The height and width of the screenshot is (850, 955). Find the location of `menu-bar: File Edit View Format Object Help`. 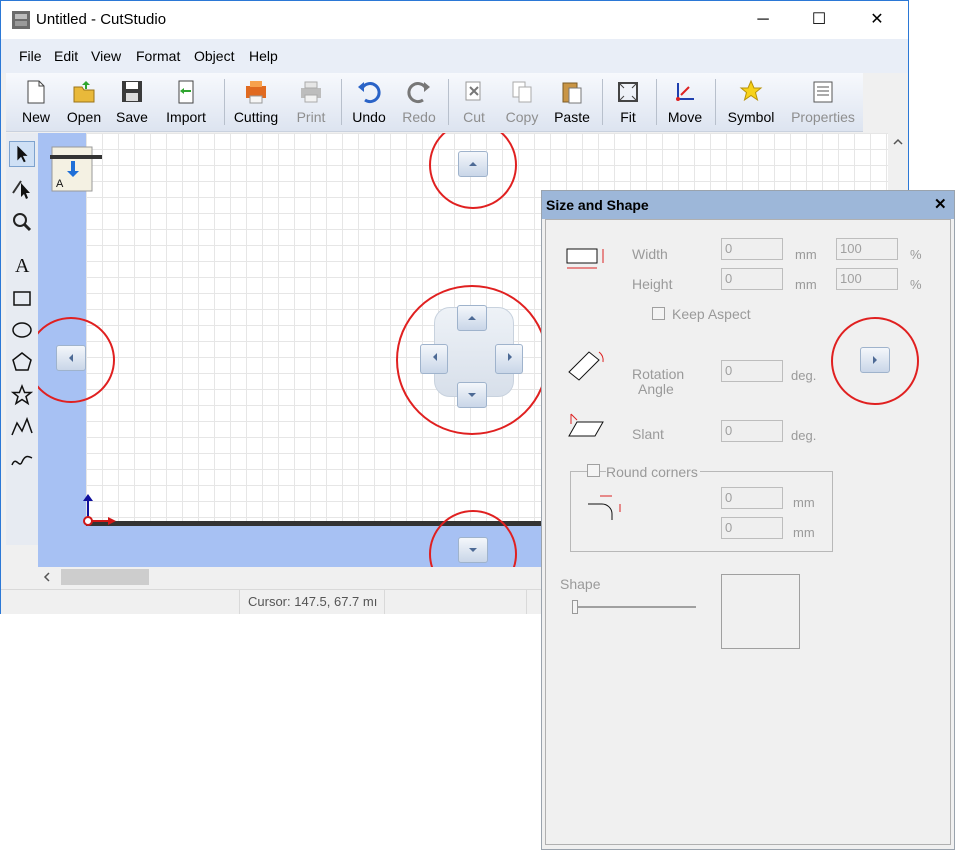

menu-bar: File Edit View Format Object Help is located at coordinates (454, 56).